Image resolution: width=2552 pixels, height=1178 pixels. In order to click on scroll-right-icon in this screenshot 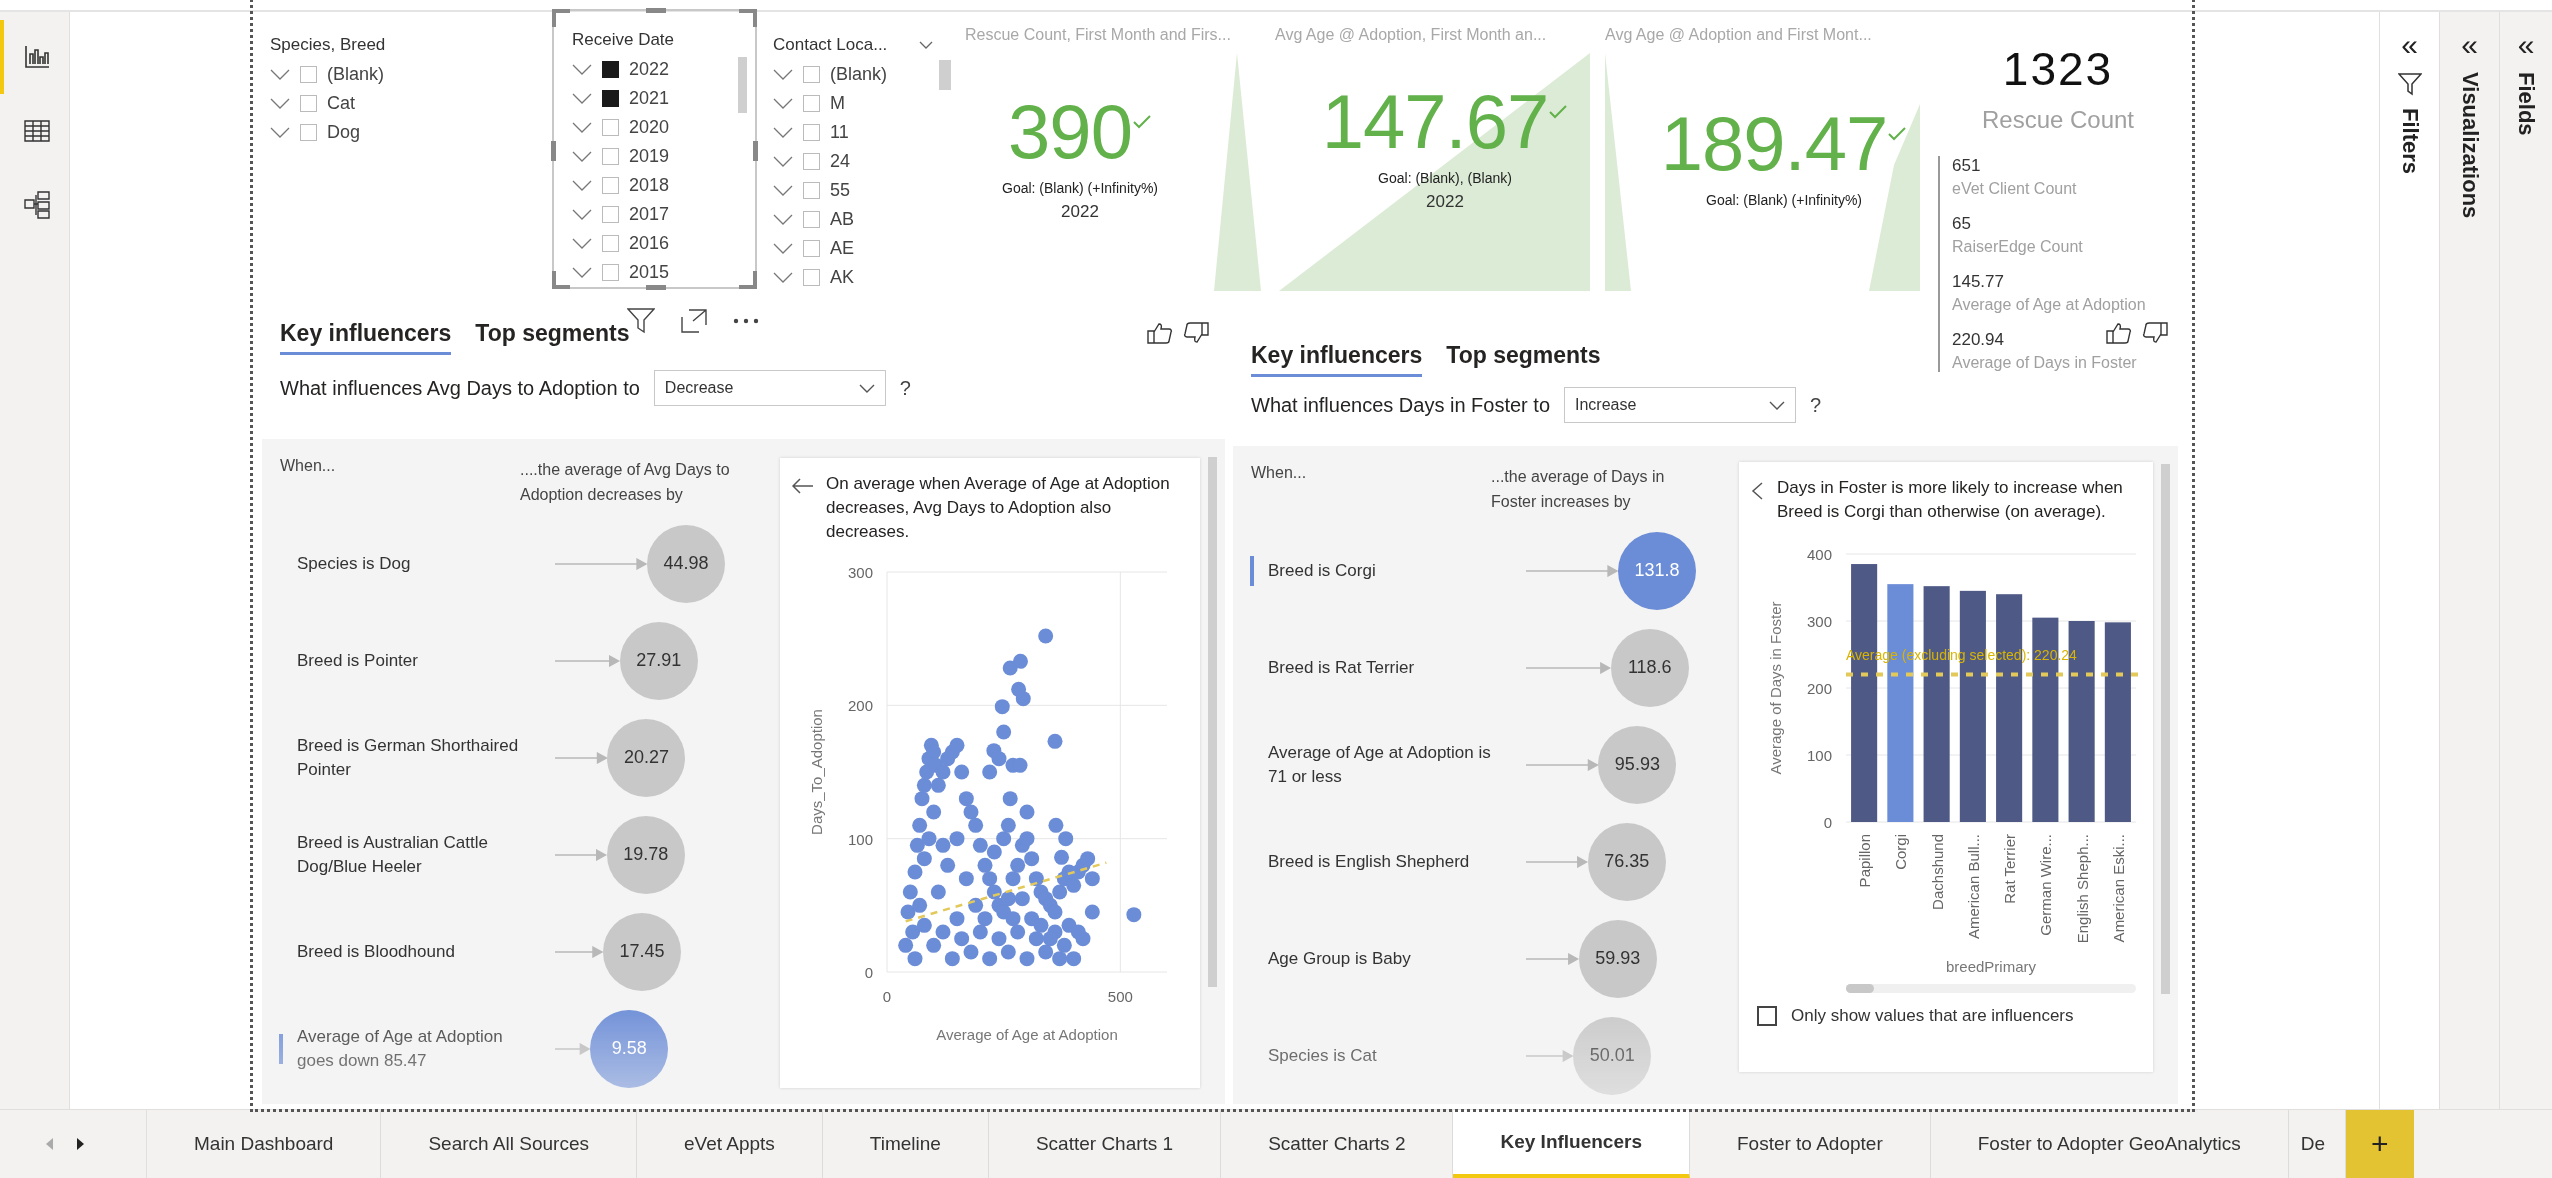, I will do `click(80, 1144)`.